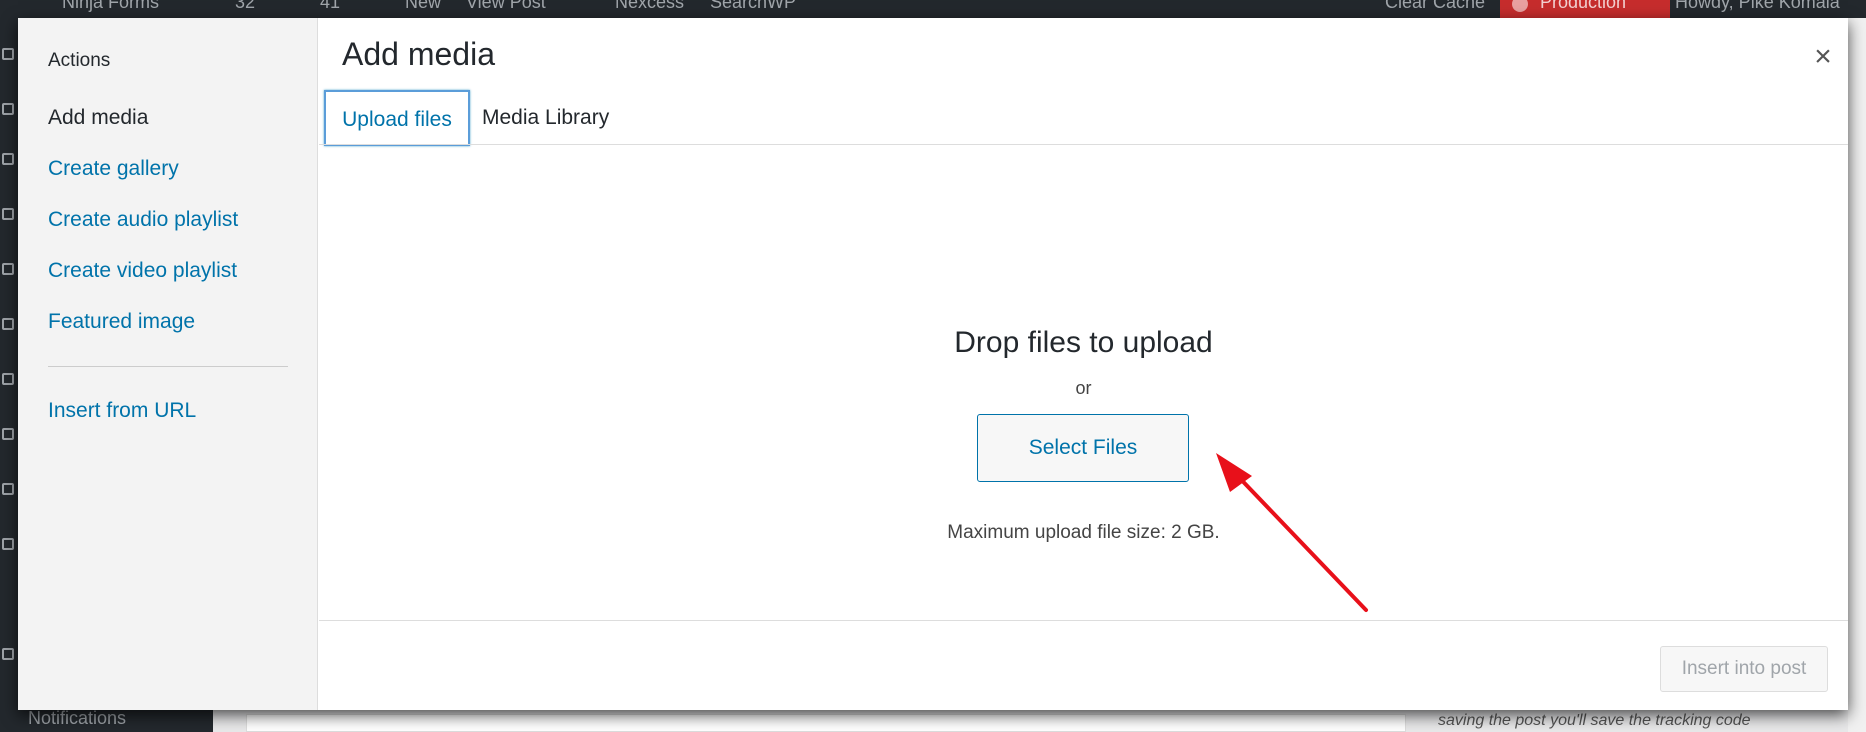 This screenshot has width=1866, height=732. I want to click on sidebar-item-create-audio-playlist: Create audio playlist, so click(143, 220).